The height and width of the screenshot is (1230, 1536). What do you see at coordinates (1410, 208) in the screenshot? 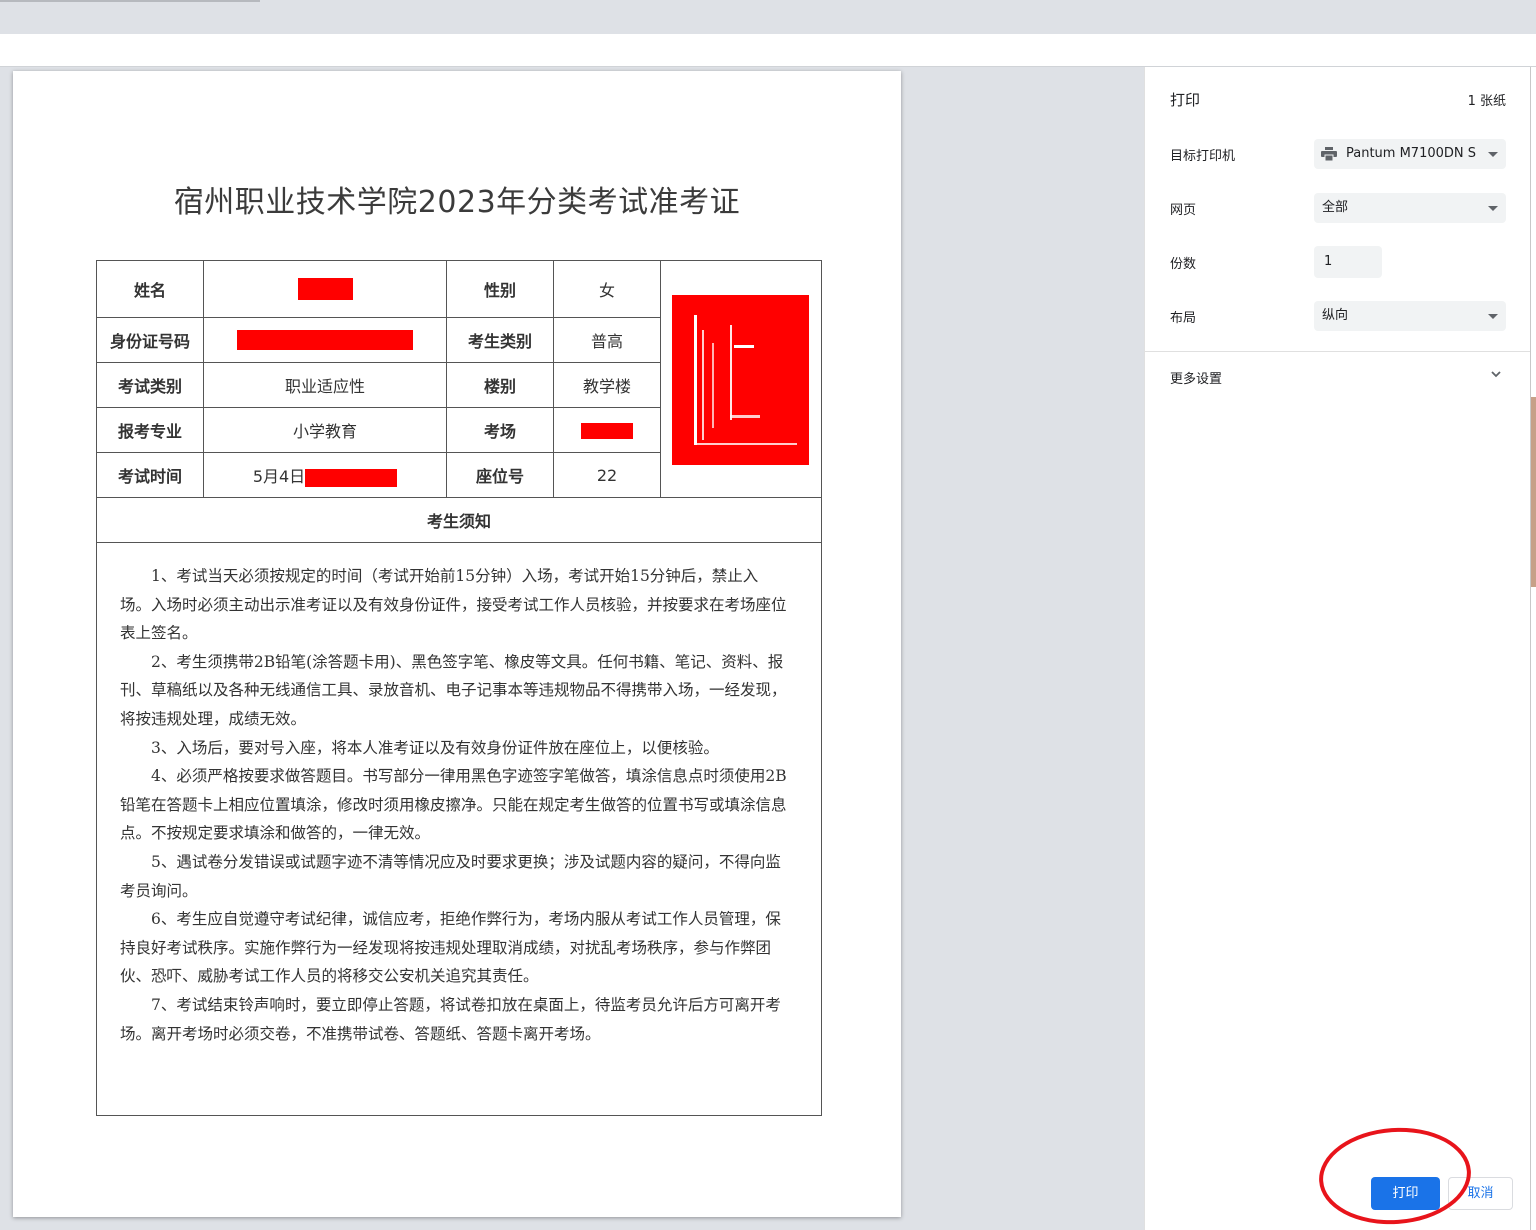
I see `pages-select: 全部` at bounding box center [1410, 208].